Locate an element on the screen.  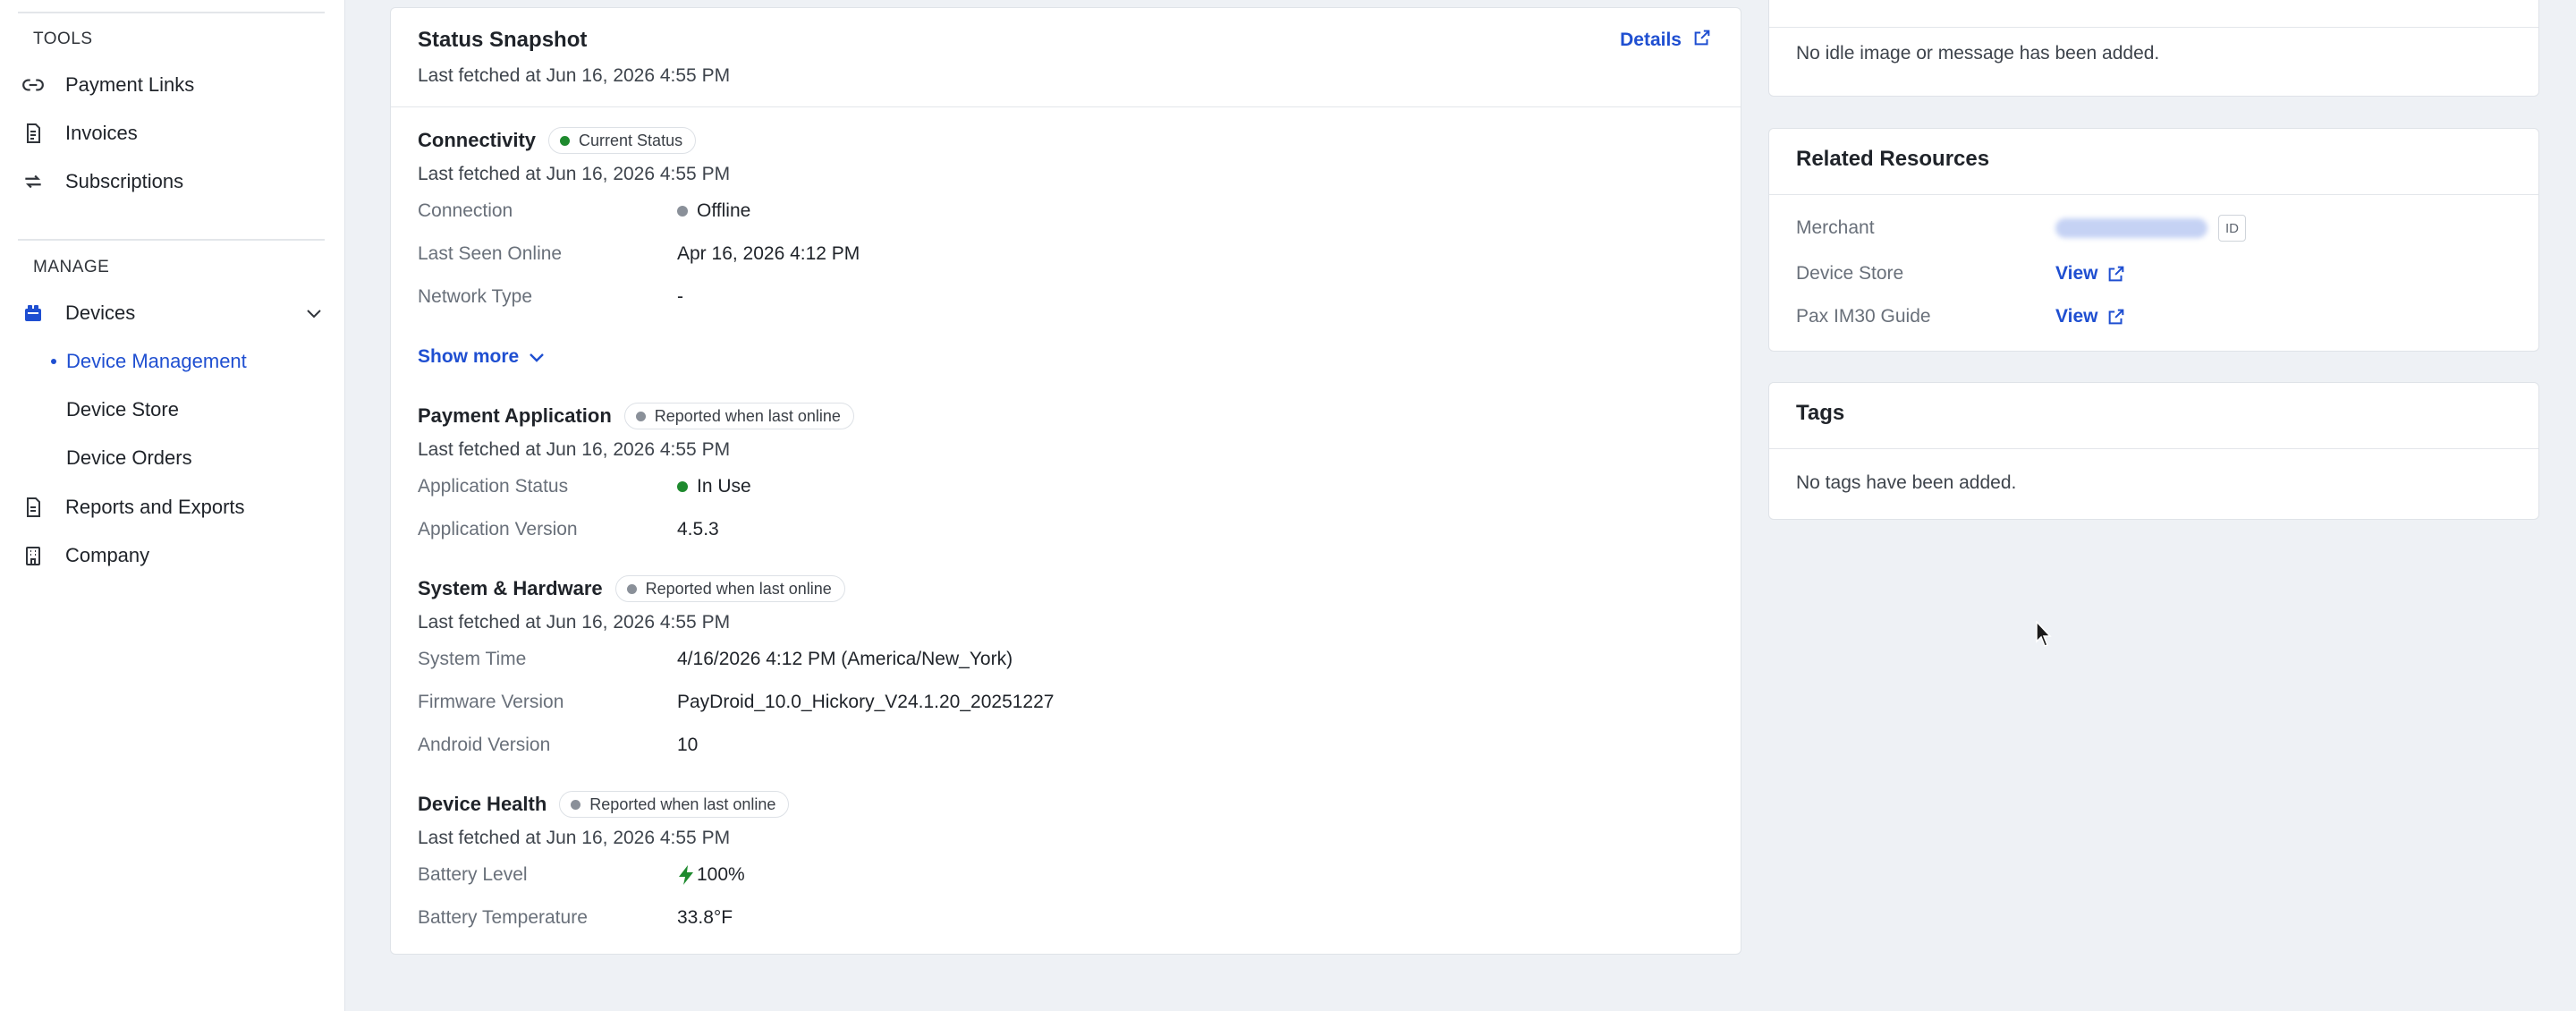
sidebar-item-reports: Reports and Exports is located at coordinates (171, 508).